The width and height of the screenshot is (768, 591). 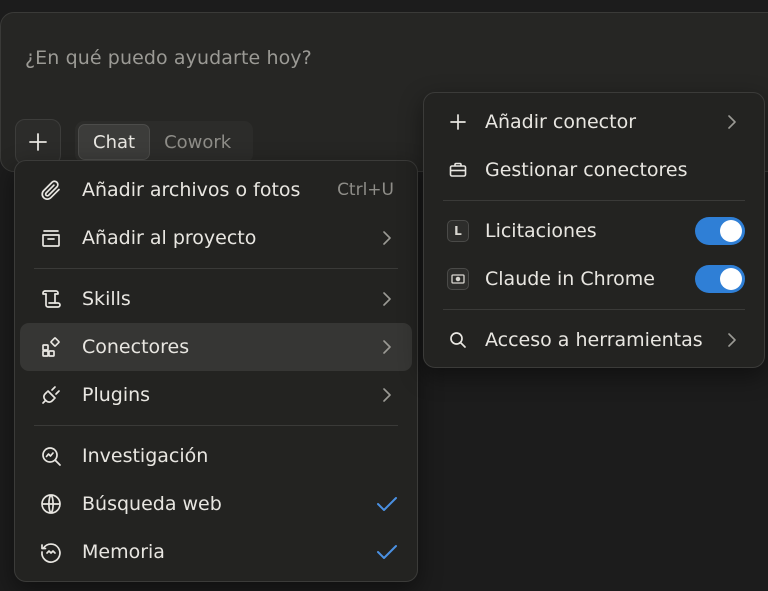 What do you see at coordinates (168, 58) in the screenshot?
I see `composer-input: ¿En qué puedo ayudarte hoy?` at bounding box center [168, 58].